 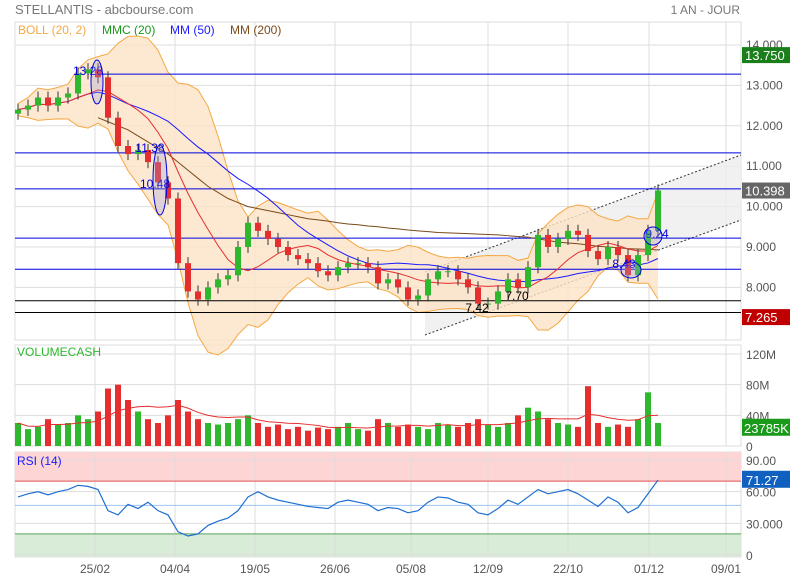 I want to click on rsi-tick-label: 90.00, so click(x=761, y=461).